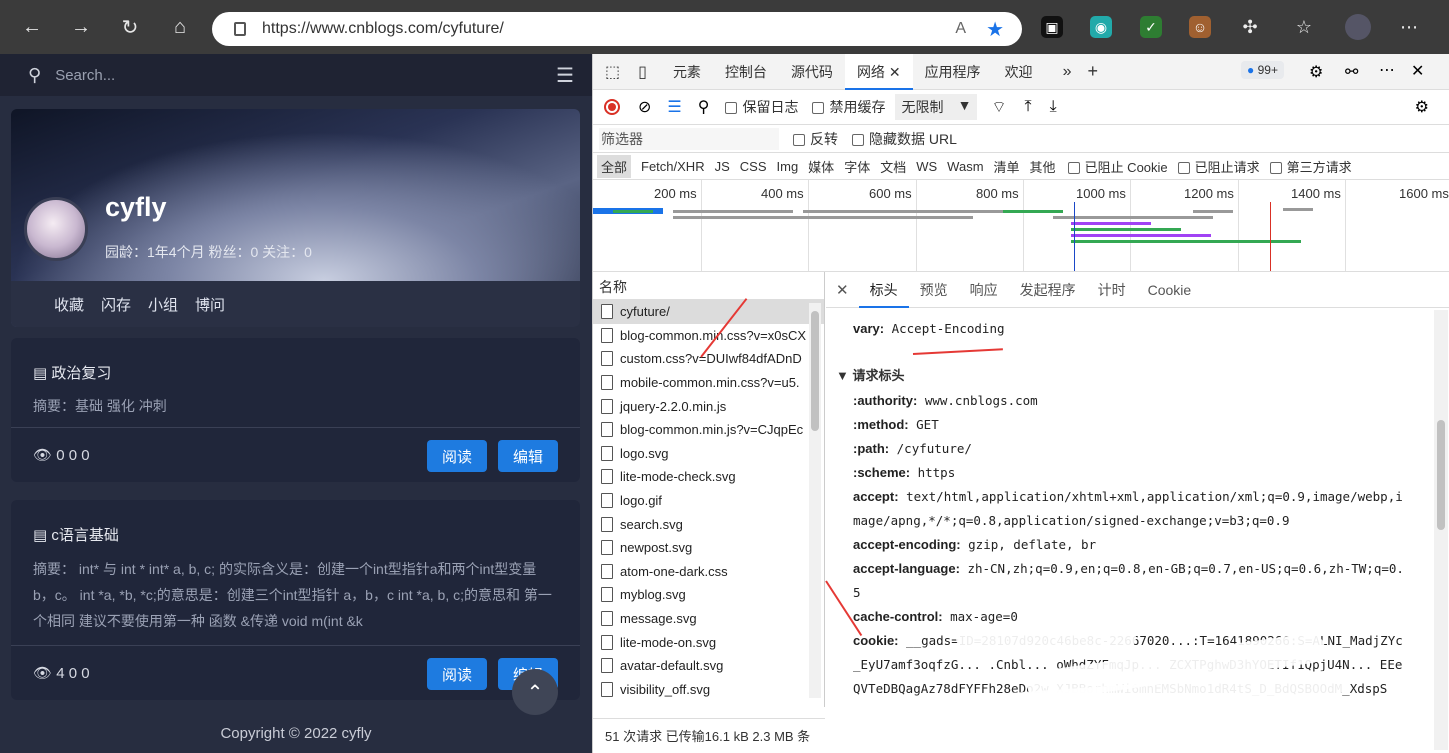 The height and width of the screenshot is (753, 1449). What do you see at coordinates (746, 72) in the screenshot?
I see `tab-console: 控制台` at bounding box center [746, 72].